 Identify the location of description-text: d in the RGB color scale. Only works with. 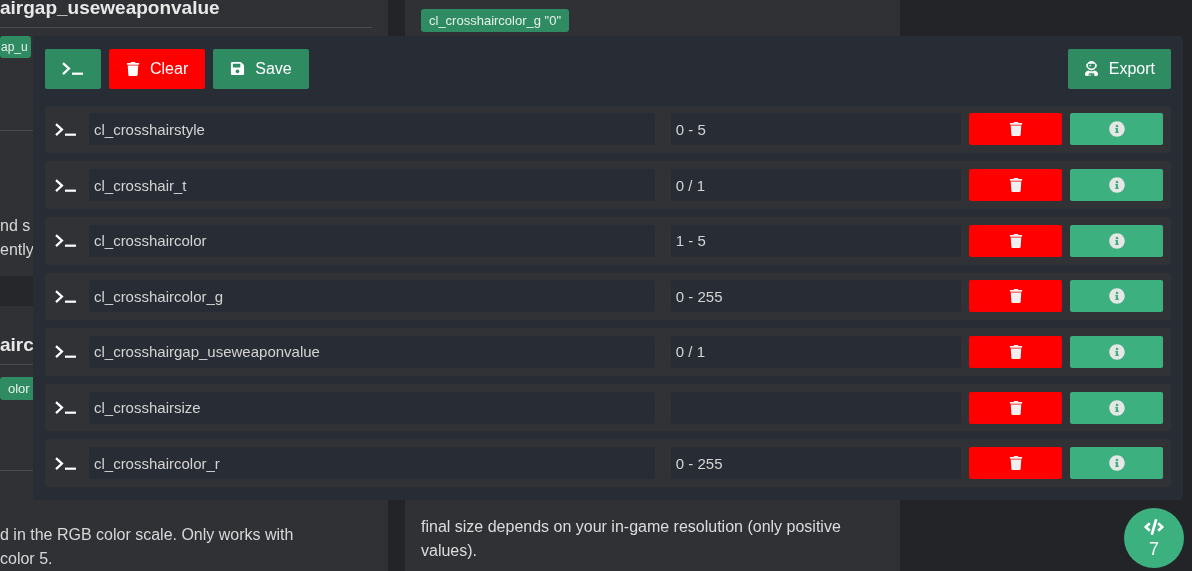
(147, 535).